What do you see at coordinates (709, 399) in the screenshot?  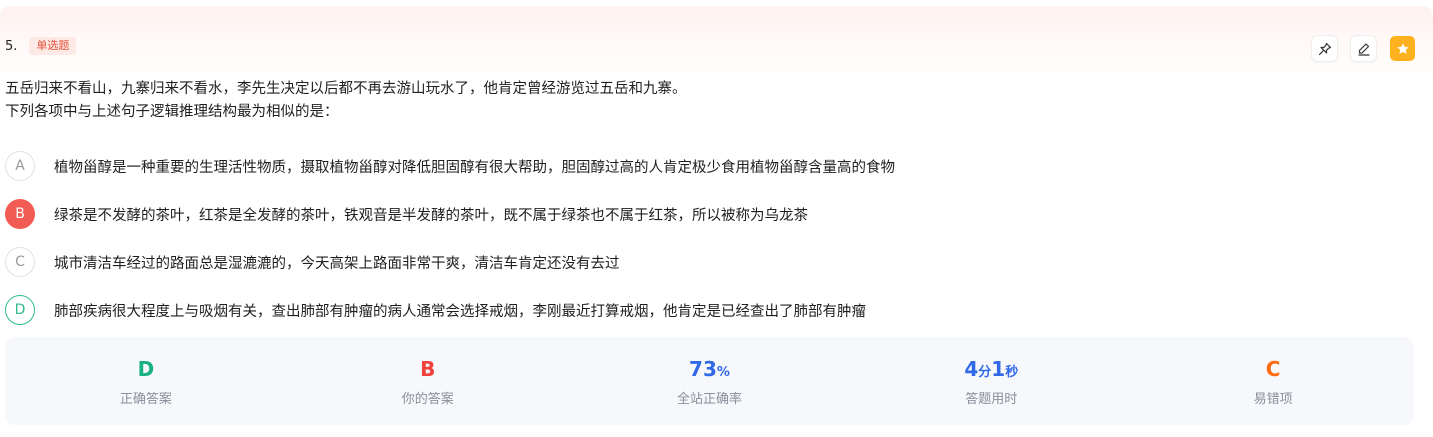 I see `accuracy-label: 全站正确率` at bounding box center [709, 399].